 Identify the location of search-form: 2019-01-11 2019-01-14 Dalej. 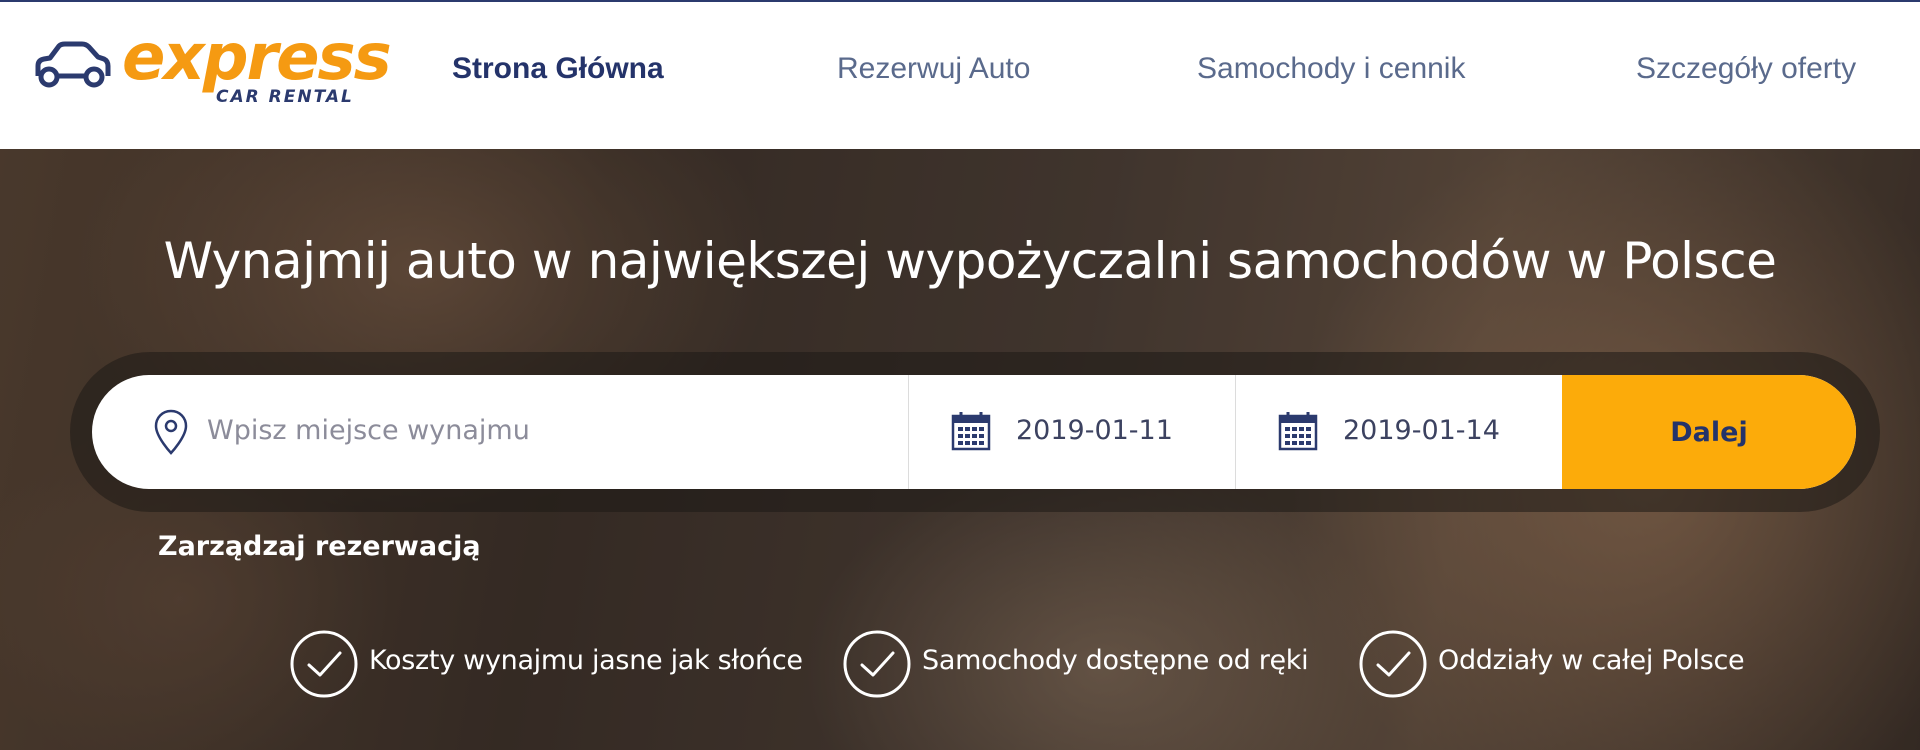
(974, 432).